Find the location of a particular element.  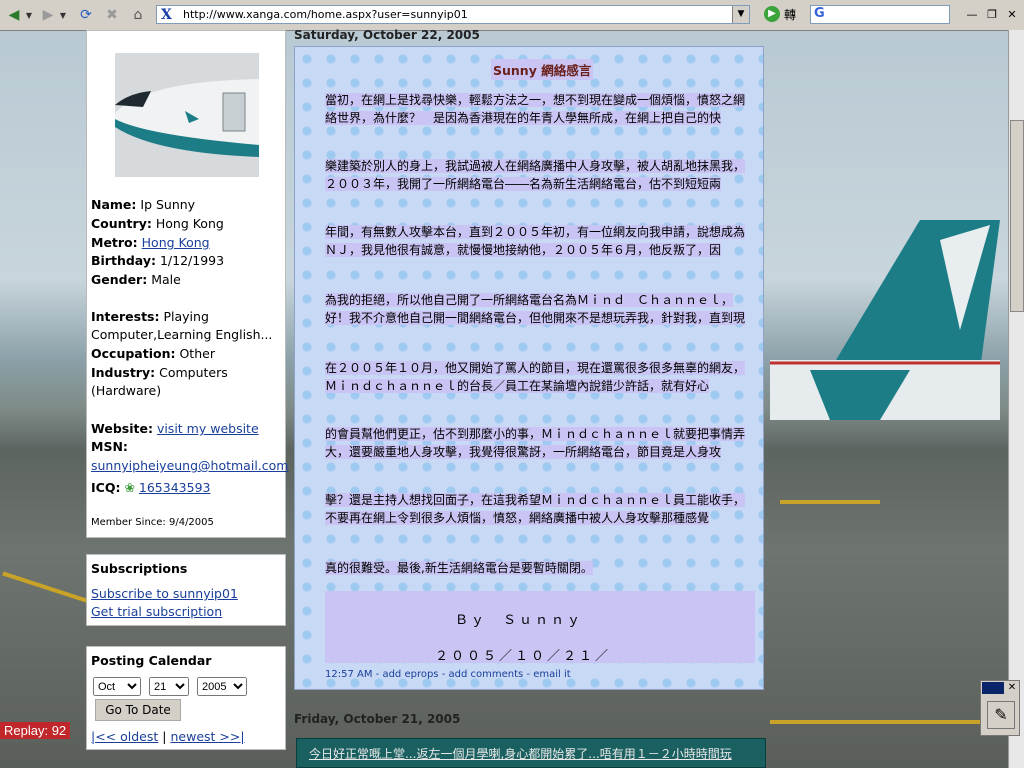

profile-country-row: Country: Hong Kong is located at coordinates (157, 223).